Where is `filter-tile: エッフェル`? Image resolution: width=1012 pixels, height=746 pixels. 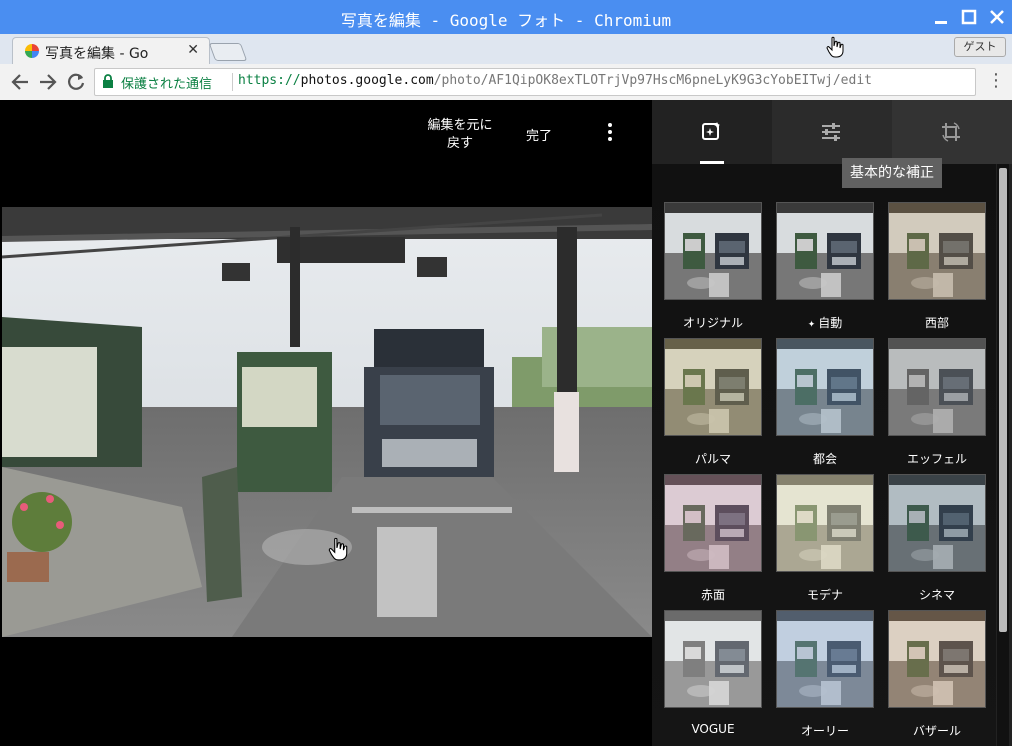 filter-tile: エッフェル is located at coordinates (937, 402).